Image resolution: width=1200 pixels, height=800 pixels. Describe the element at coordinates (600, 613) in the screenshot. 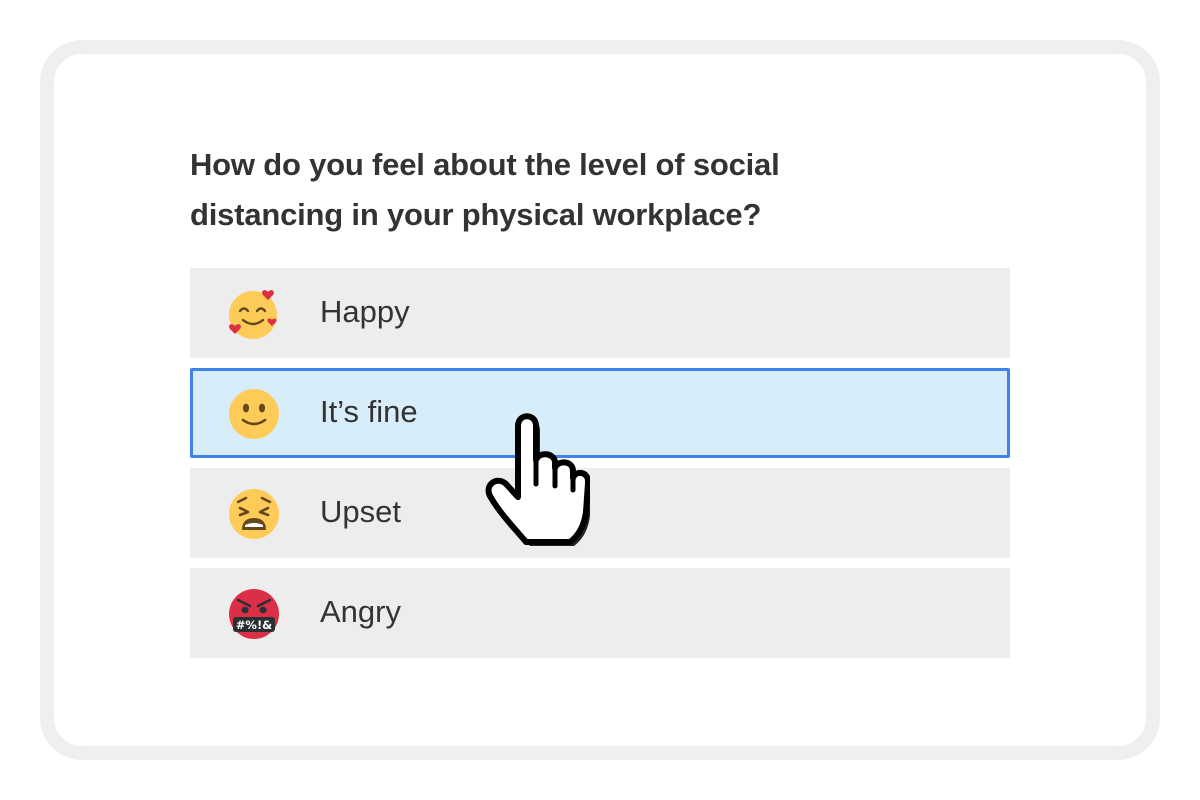

I see `option-angry: #%!& Angry` at that location.